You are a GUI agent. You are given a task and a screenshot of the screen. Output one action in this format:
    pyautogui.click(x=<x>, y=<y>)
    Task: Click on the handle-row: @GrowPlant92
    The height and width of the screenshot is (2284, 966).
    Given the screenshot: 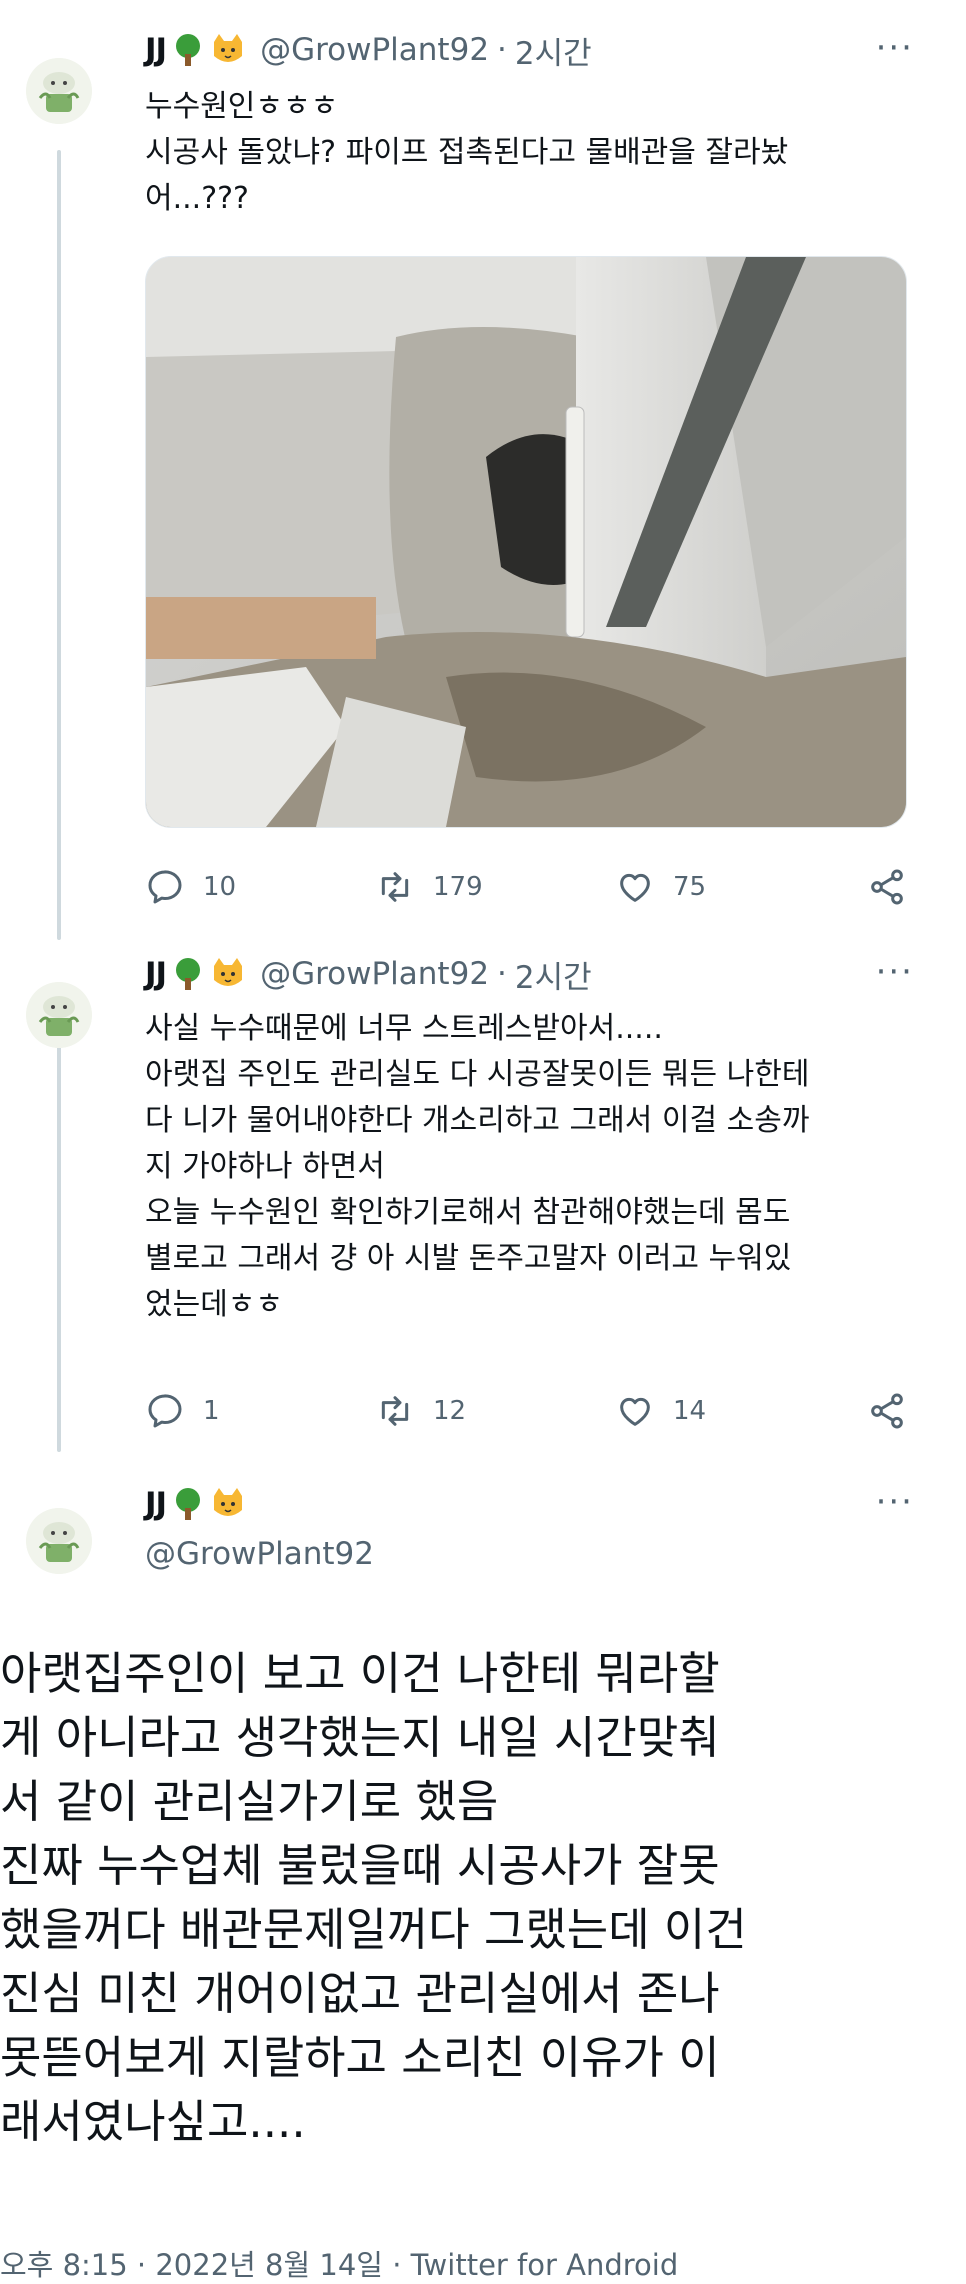 What is the action you would take?
    pyautogui.click(x=259, y=1554)
    